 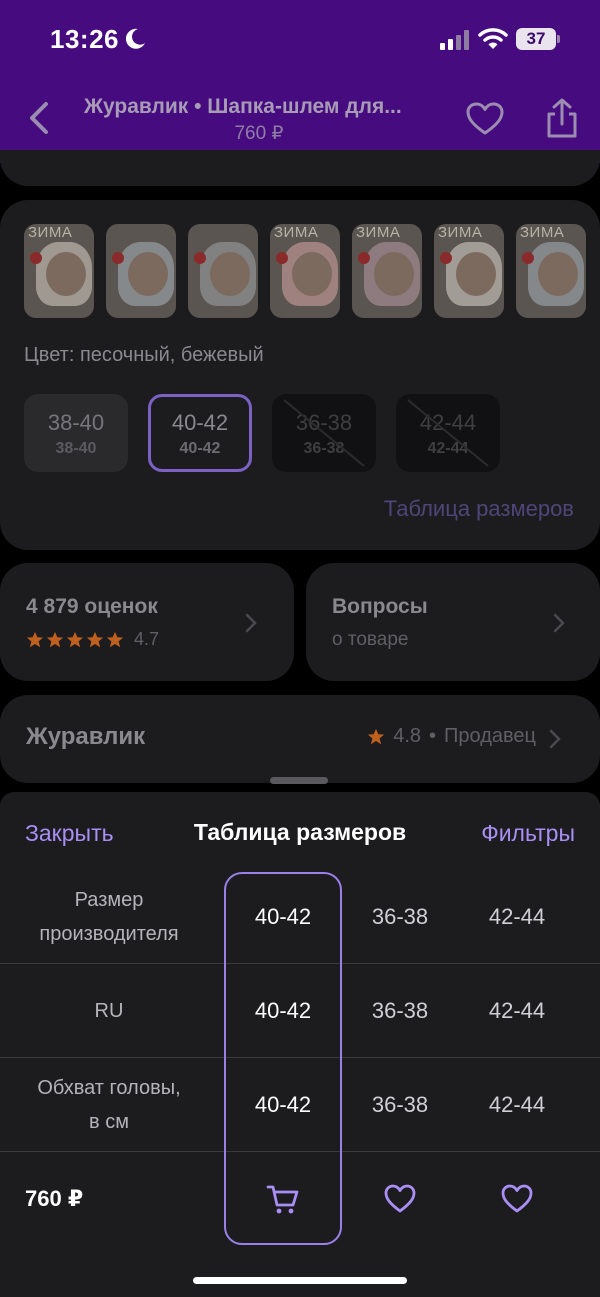 I want to click on color-label: Цвет: песочный, бежевый, so click(x=144, y=355).